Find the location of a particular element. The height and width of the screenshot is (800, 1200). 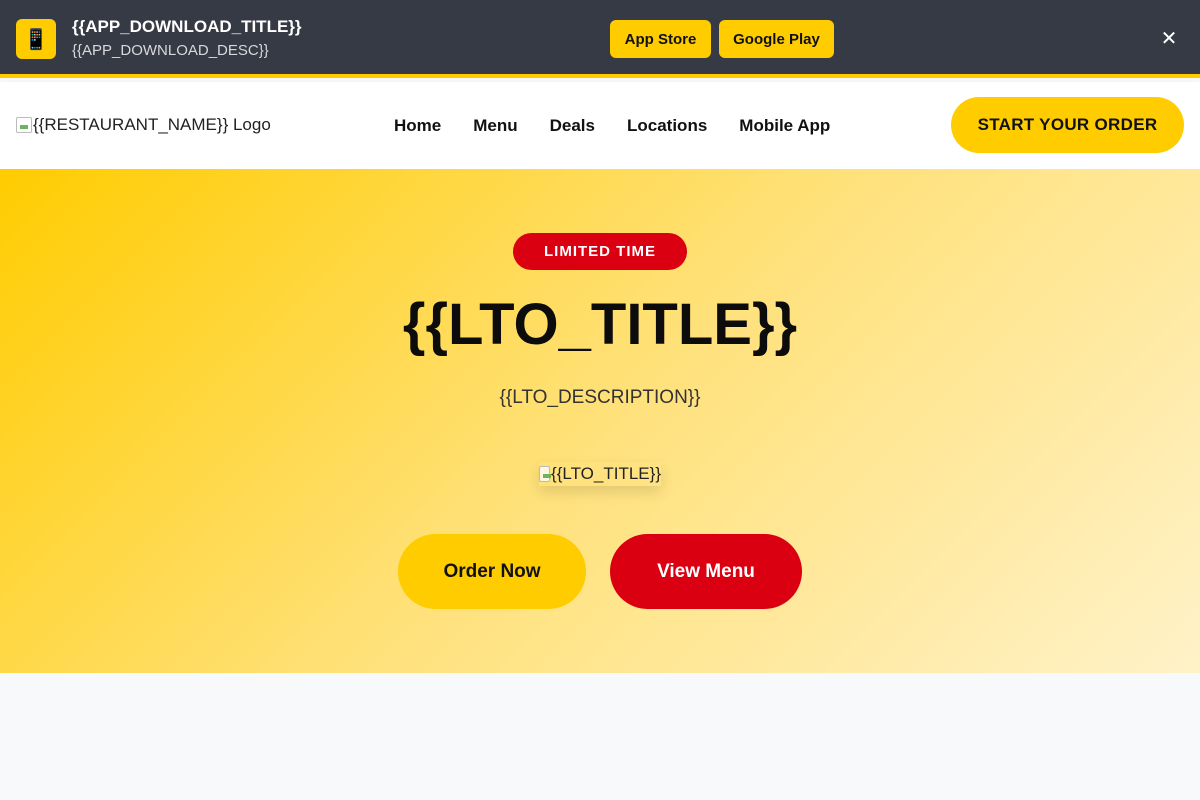

app-download-description: {{APP_DOWNLOAD_DESC}} is located at coordinates (170, 50).